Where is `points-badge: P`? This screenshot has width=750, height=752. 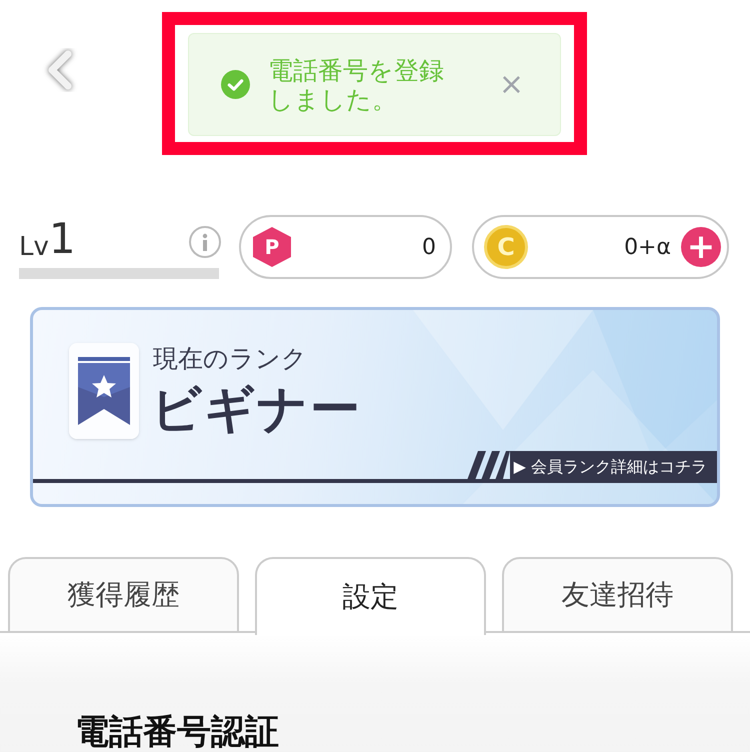 points-badge: P is located at coordinates (272, 247).